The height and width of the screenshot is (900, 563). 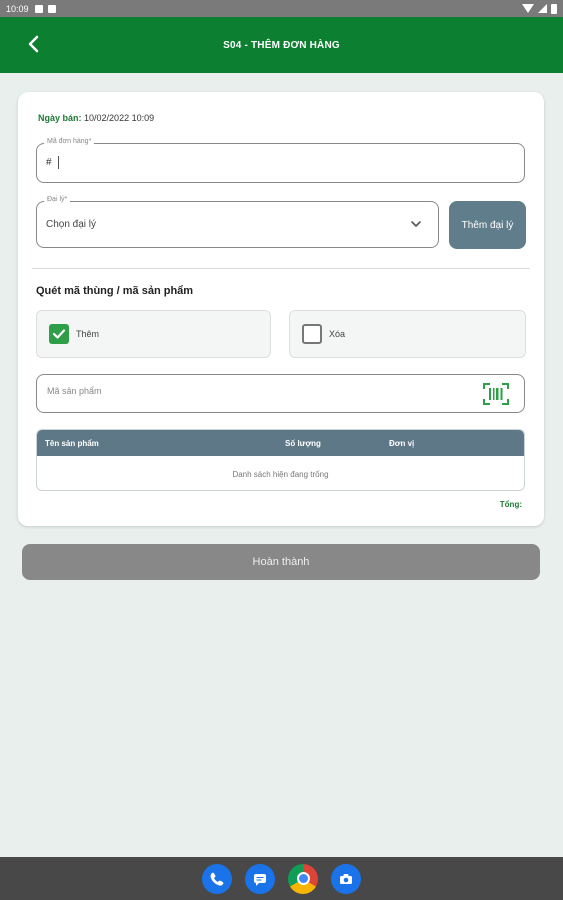 What do you see at coordinates (69, 141) in the screenshot?
I see `order-code-label: Mã đơn hàng*` at bounding box center [69, 141].